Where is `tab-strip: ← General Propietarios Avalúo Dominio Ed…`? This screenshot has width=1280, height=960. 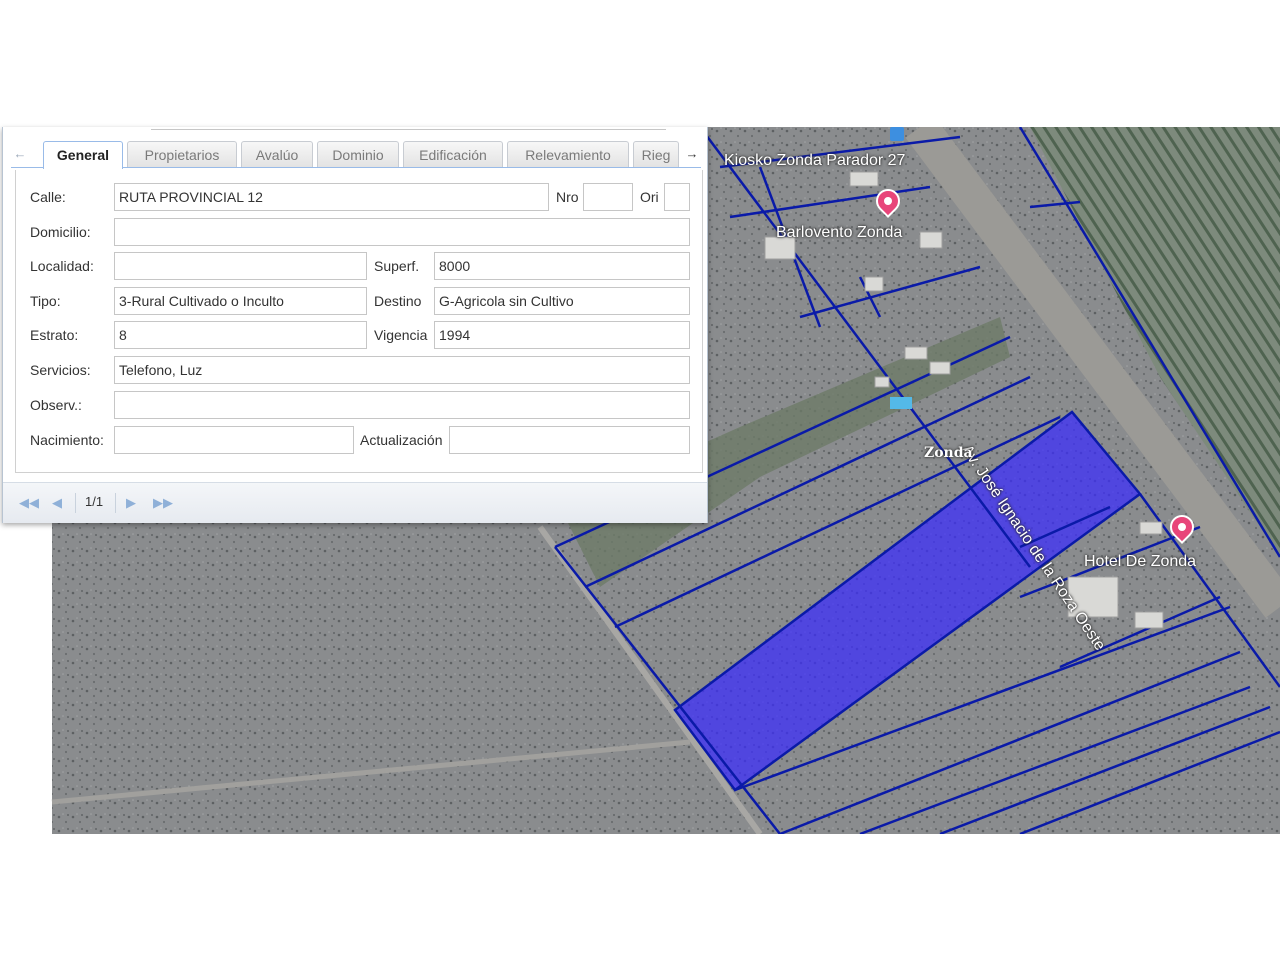 tab-strip: ← General Propietarios Avalúo Dominio Ed… is located at coordinates (356, 154).